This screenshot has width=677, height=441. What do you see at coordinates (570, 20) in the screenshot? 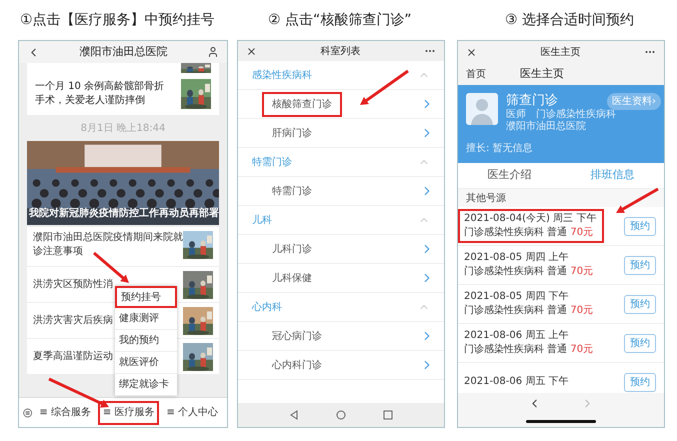
I see `step-caption: ③ 选择合适时间预约` at bounding box center [570, 20].